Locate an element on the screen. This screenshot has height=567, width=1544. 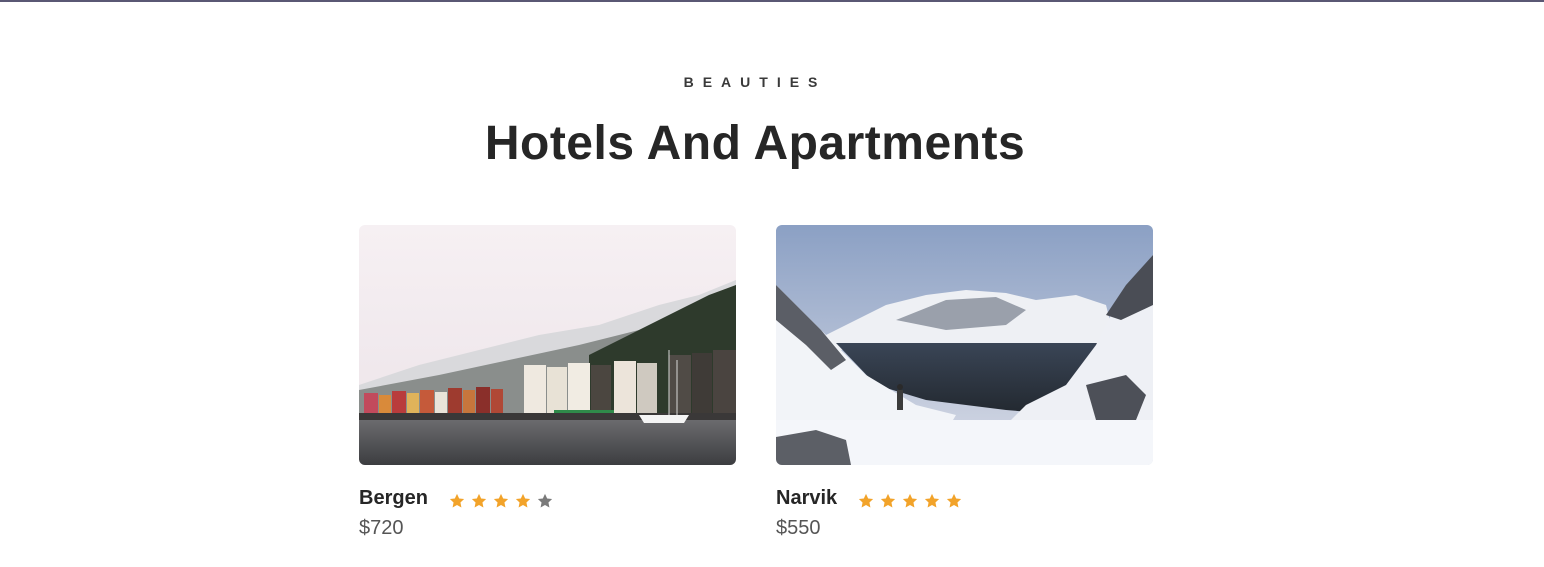
listing-price: $550 is located at coordinates (798, 528).